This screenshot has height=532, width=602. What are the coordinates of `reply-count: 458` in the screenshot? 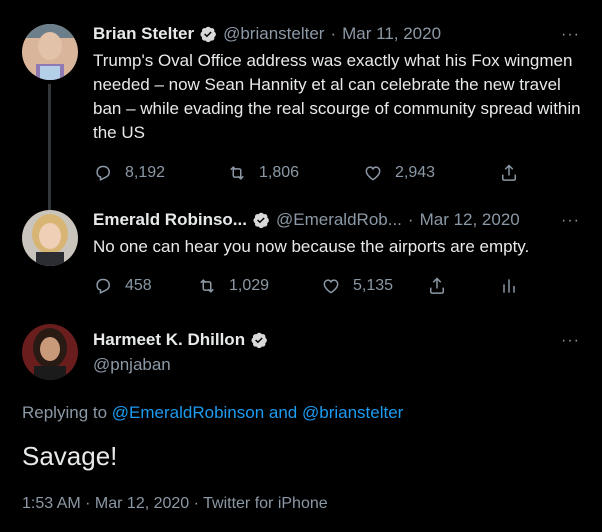 It's located at (138, 285).